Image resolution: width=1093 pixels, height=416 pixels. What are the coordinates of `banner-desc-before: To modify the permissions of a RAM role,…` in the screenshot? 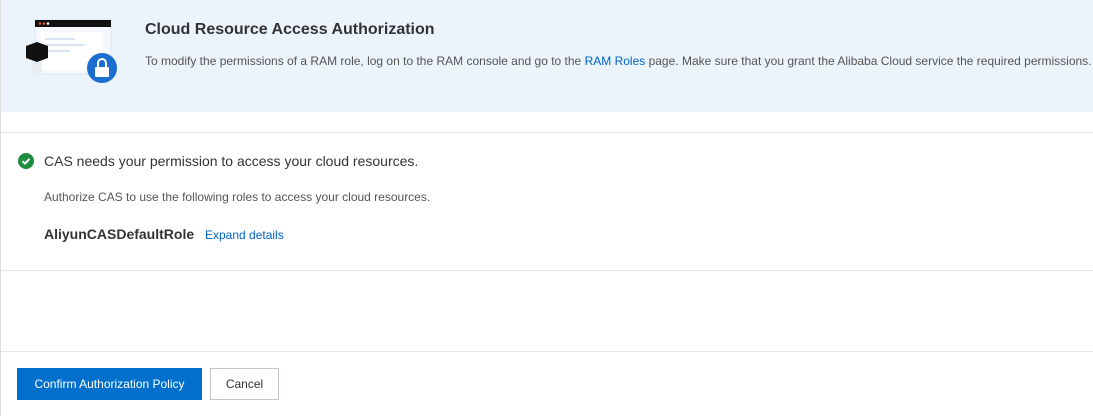 It's located at (365, 61).